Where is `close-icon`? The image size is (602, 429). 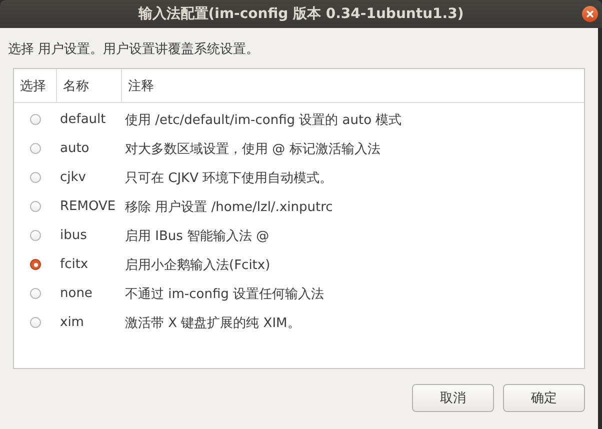
close-icon is located at coordinates (590, 14).